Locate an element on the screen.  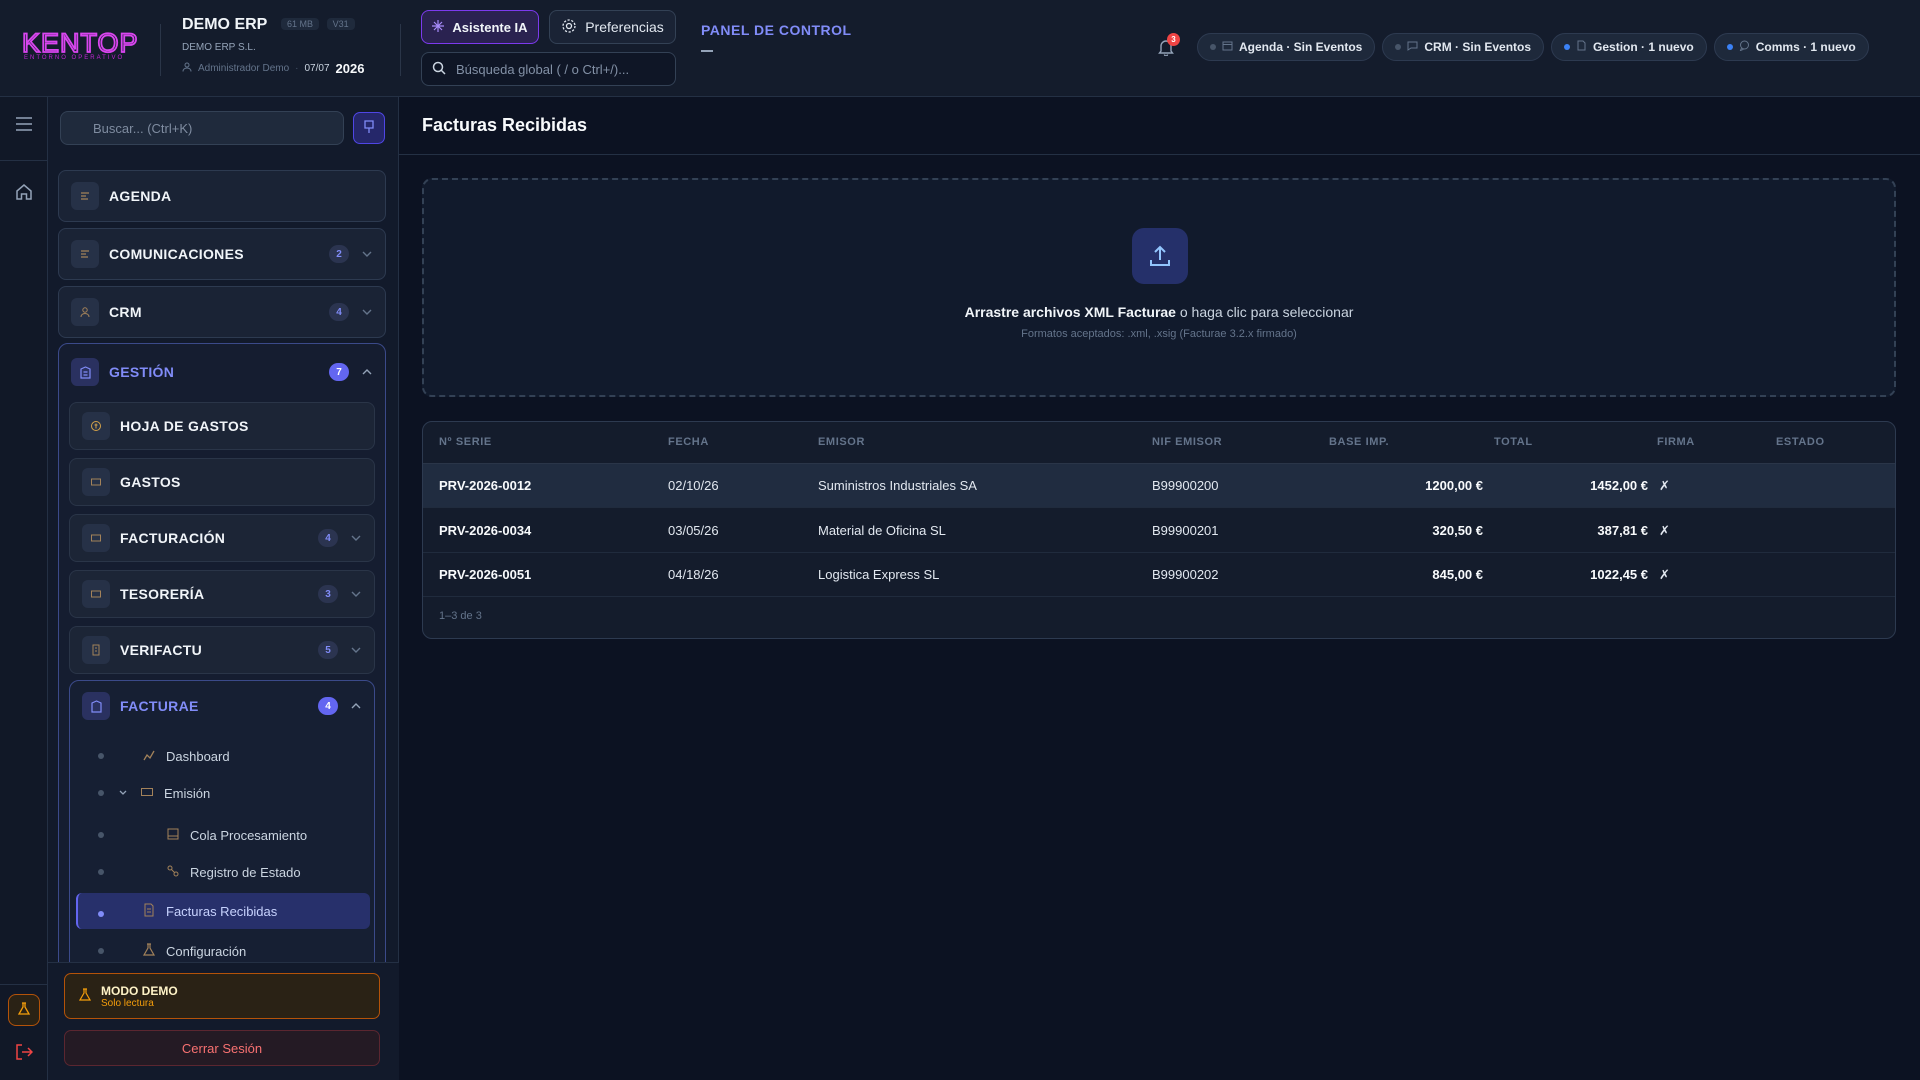
sidebar-subgroup-header-facturae: FACTURAE 4 is located at coordinates (222, 706).